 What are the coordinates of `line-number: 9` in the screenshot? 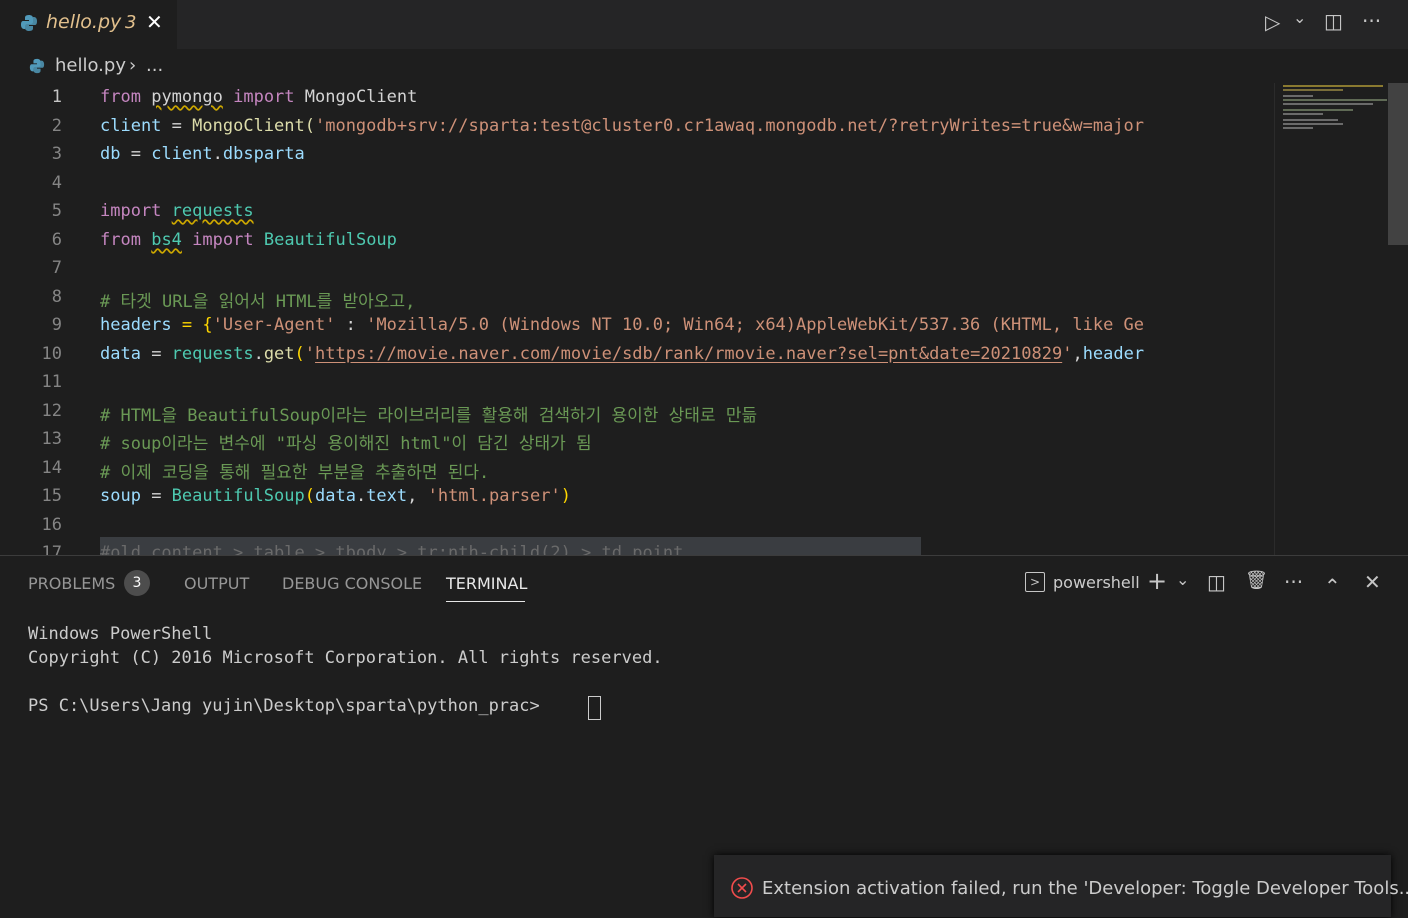 It's located at (56, 325).